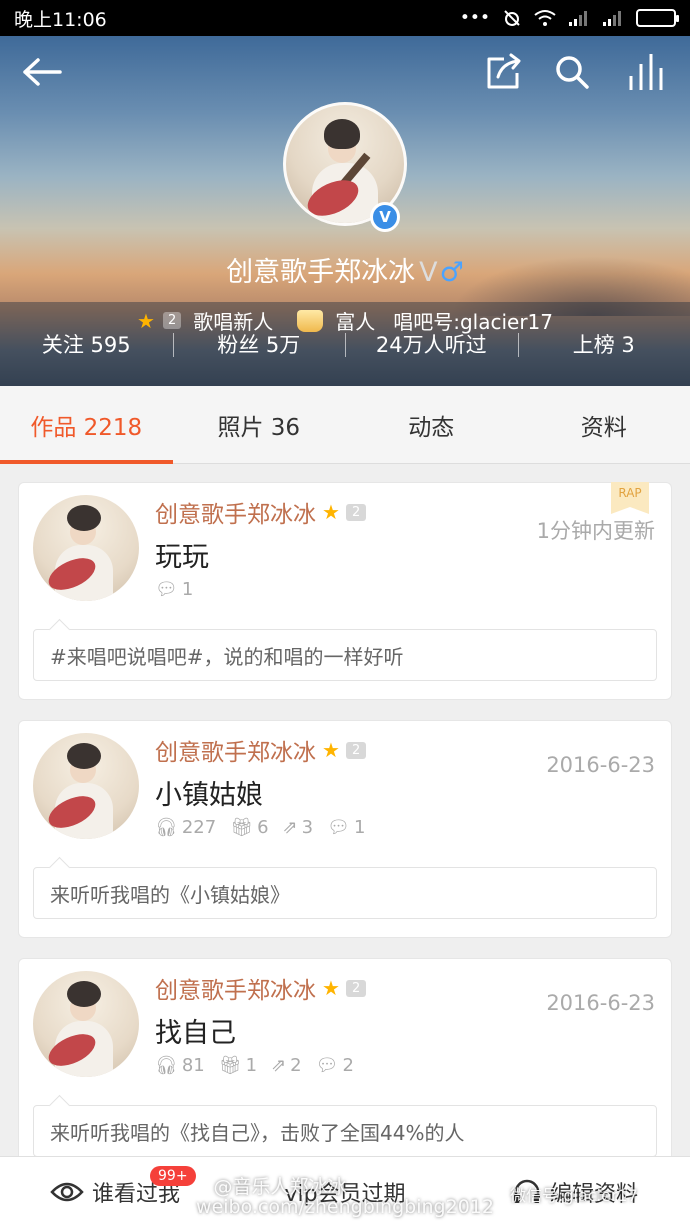 This screenshot has height=1226, width=690. What do you see at coordinates (603, 344) in the screenshot?
I see `stat-rank: 上榜 3` at bounding box center [603, 344].